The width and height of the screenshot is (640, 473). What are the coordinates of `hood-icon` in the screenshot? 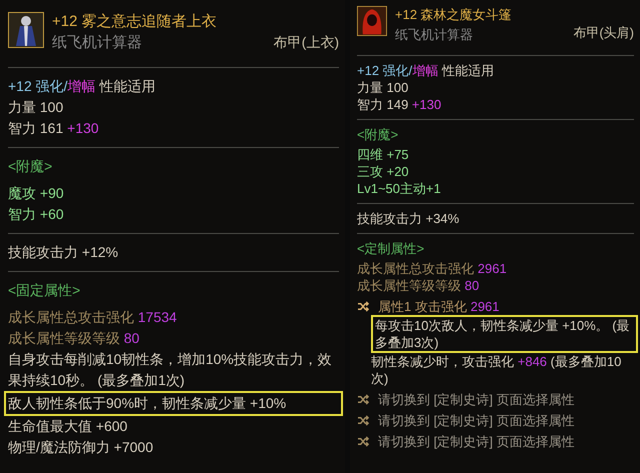 It's located at (372, 21).